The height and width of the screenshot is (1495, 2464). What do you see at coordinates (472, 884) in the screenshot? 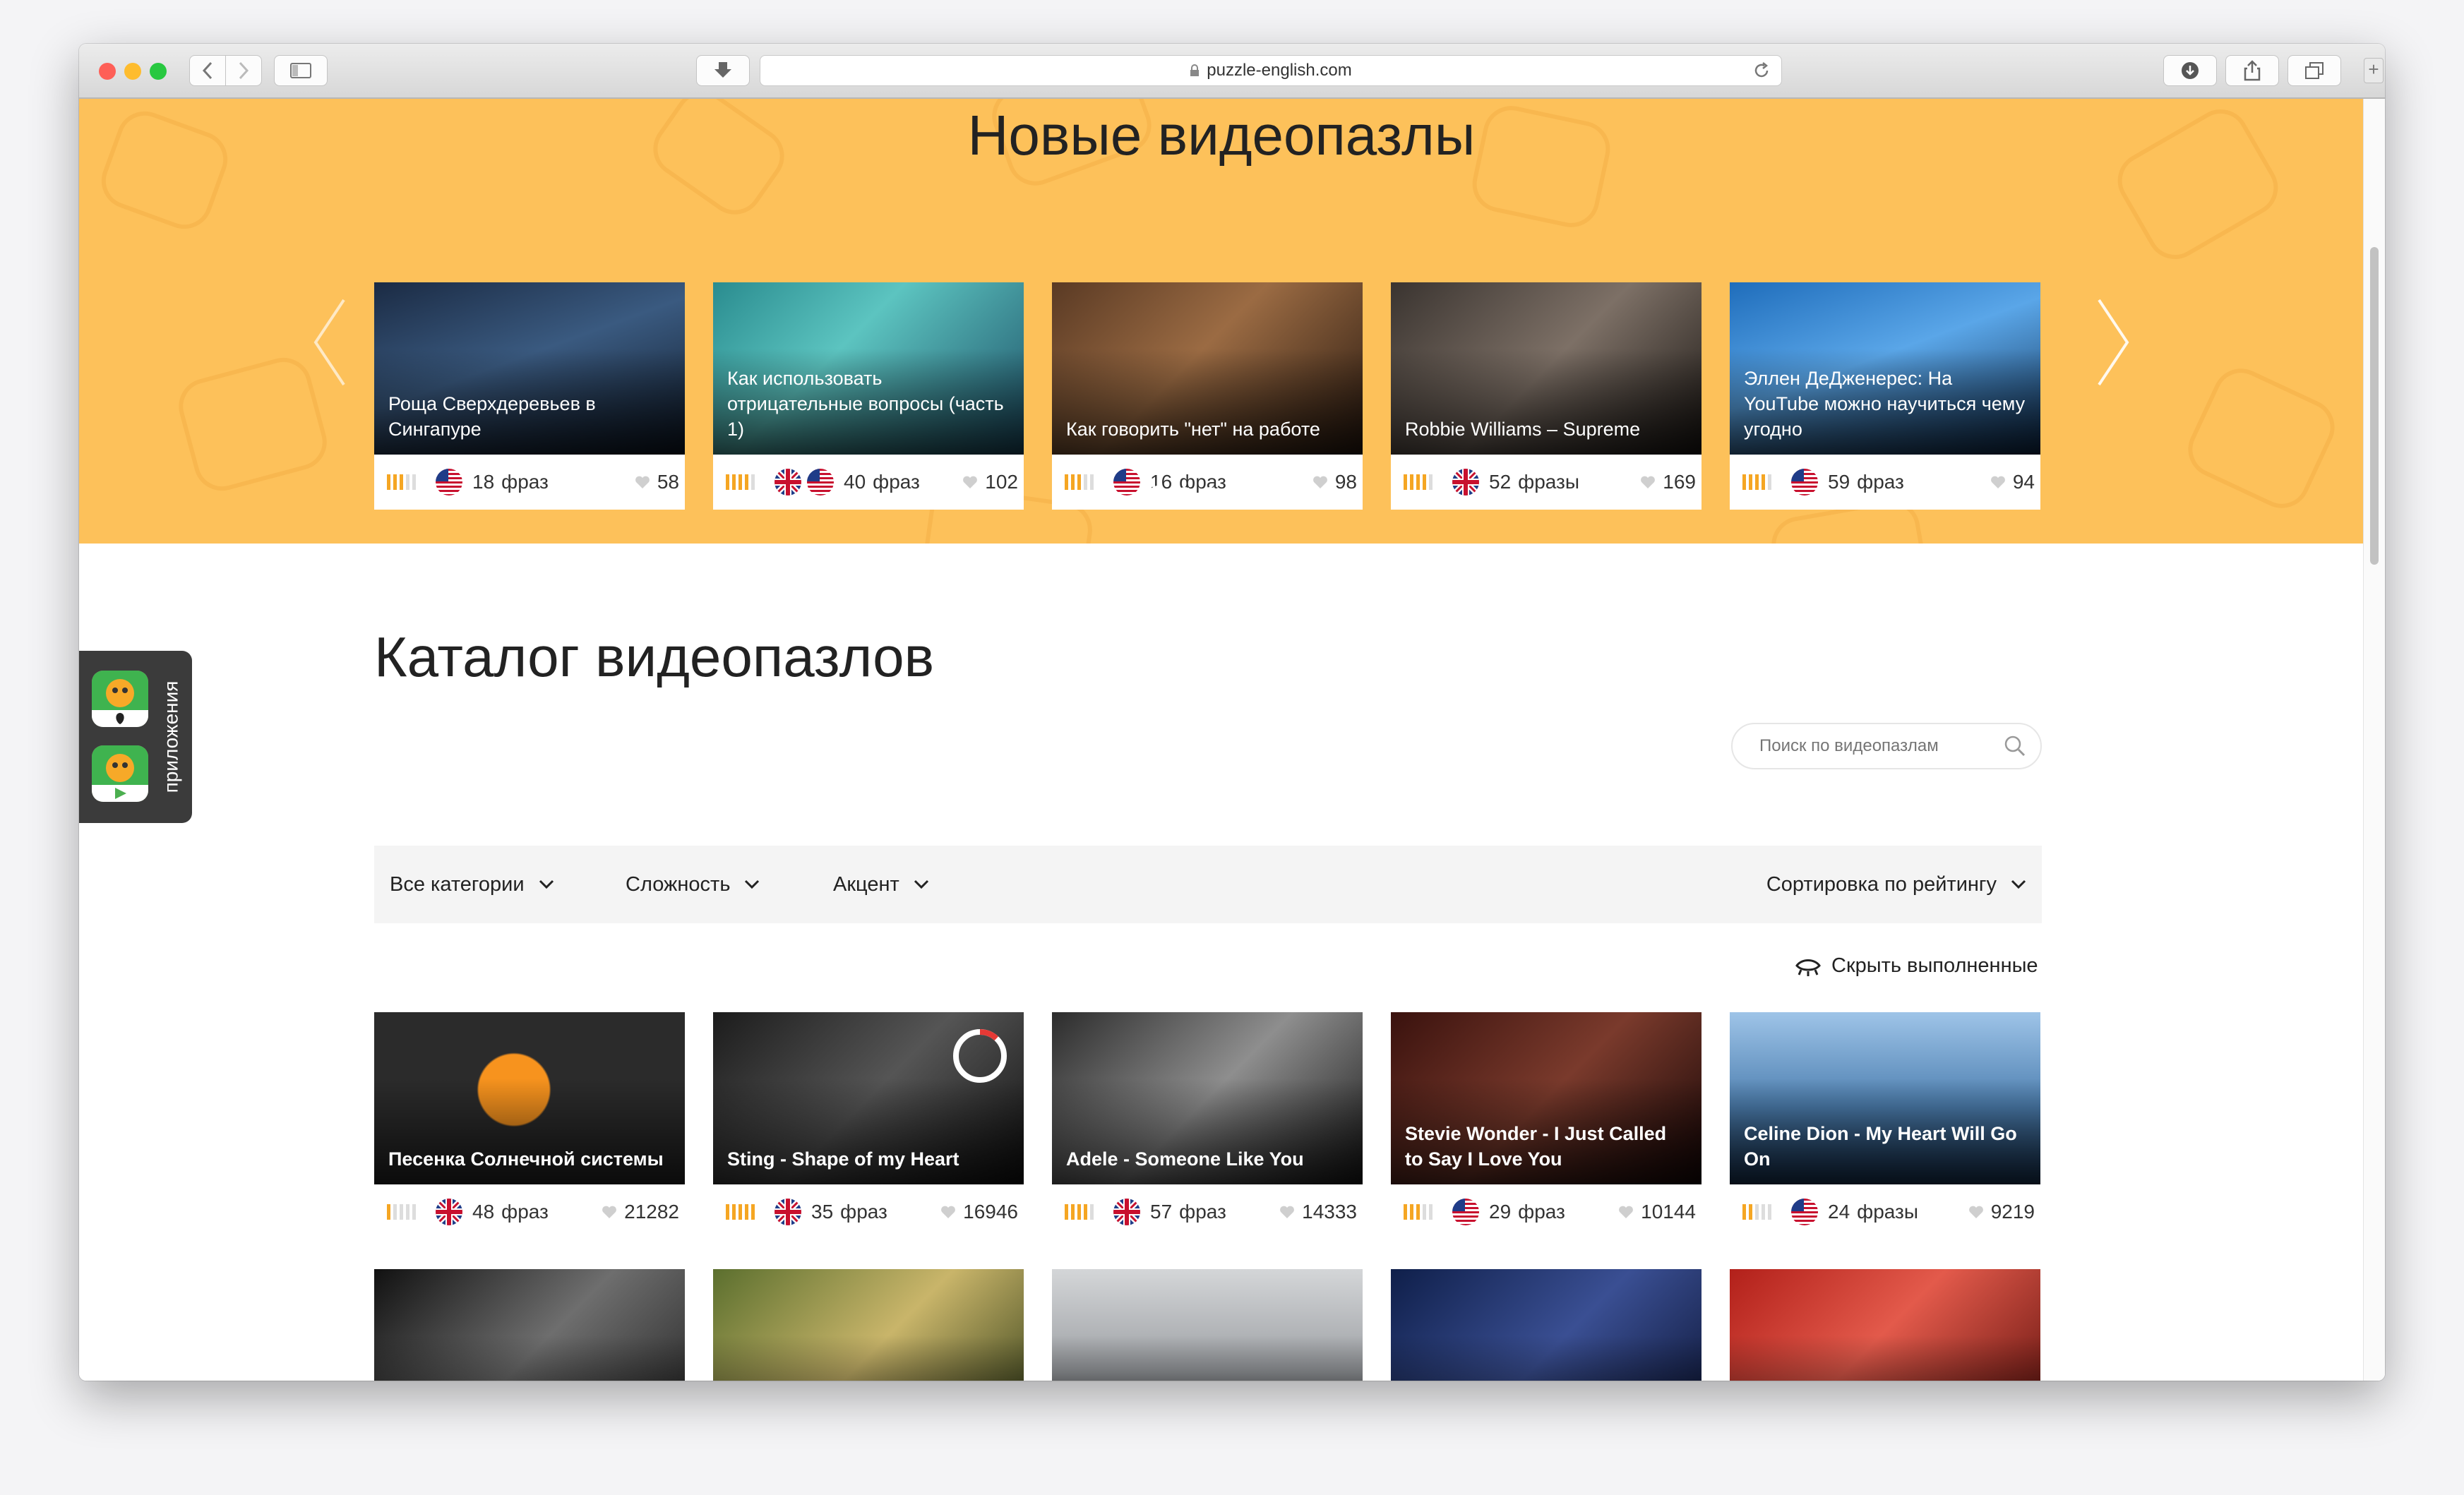
I see `category-filter-dropdown: Все категории` at bounding box center [472, 884].